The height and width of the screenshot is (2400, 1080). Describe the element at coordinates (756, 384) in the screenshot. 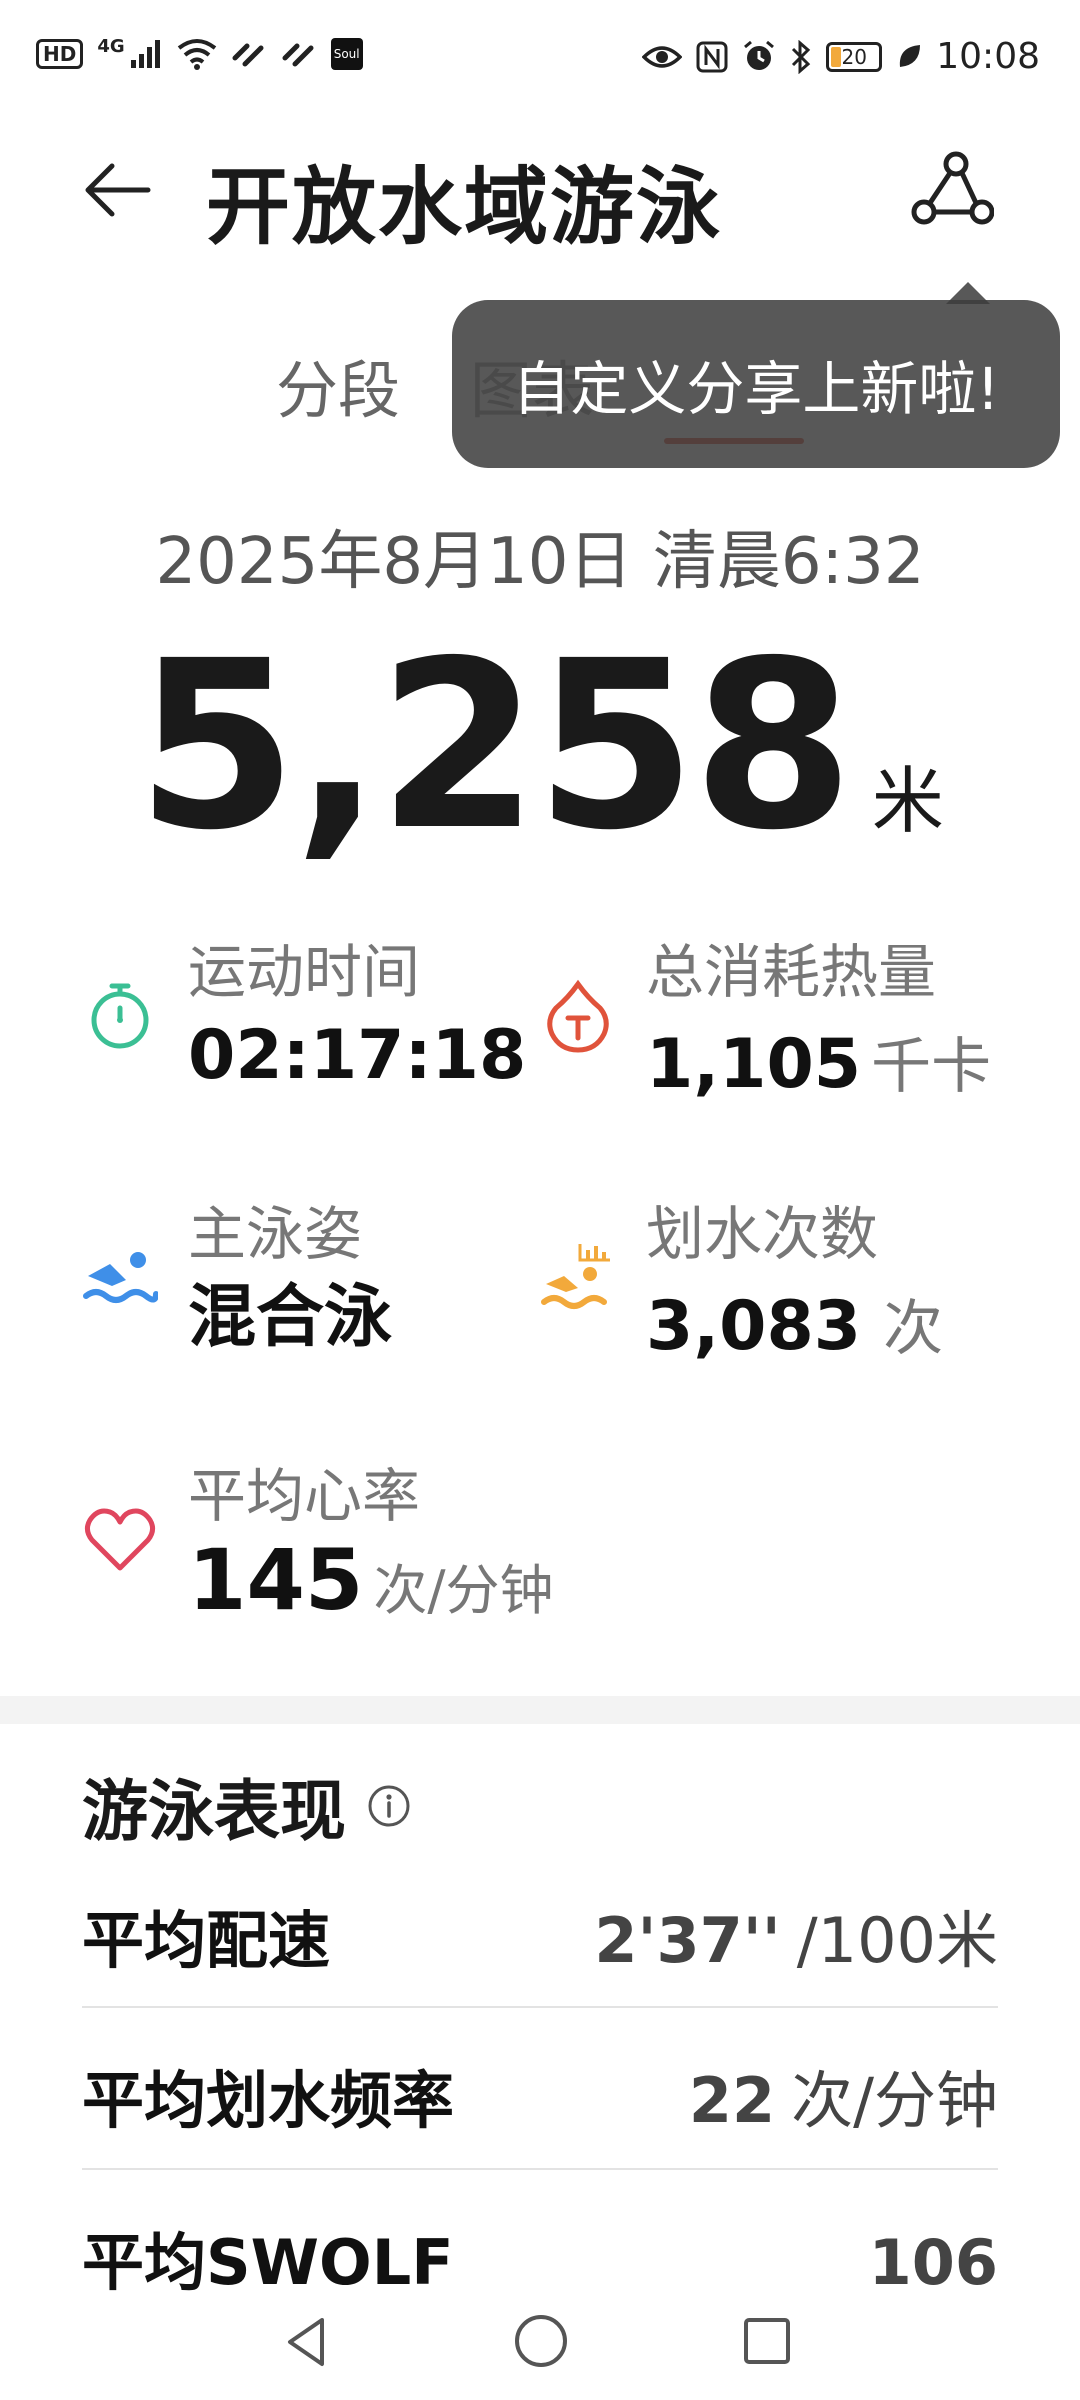

I see `share-tooltip: 自定义分享上新啦!` at that location.